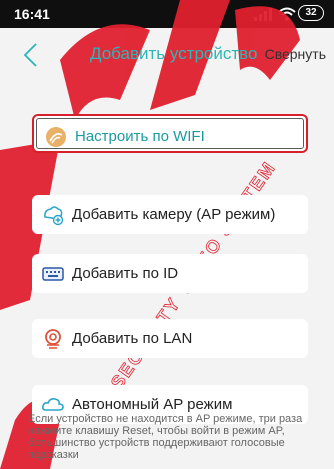 Image resolution: width=334 pixels, height=469 pixels. Describe the element at coordinates (140, 136) in the screenshot. I see `wifi-setup-label: Настроить по WIFI` at that location.